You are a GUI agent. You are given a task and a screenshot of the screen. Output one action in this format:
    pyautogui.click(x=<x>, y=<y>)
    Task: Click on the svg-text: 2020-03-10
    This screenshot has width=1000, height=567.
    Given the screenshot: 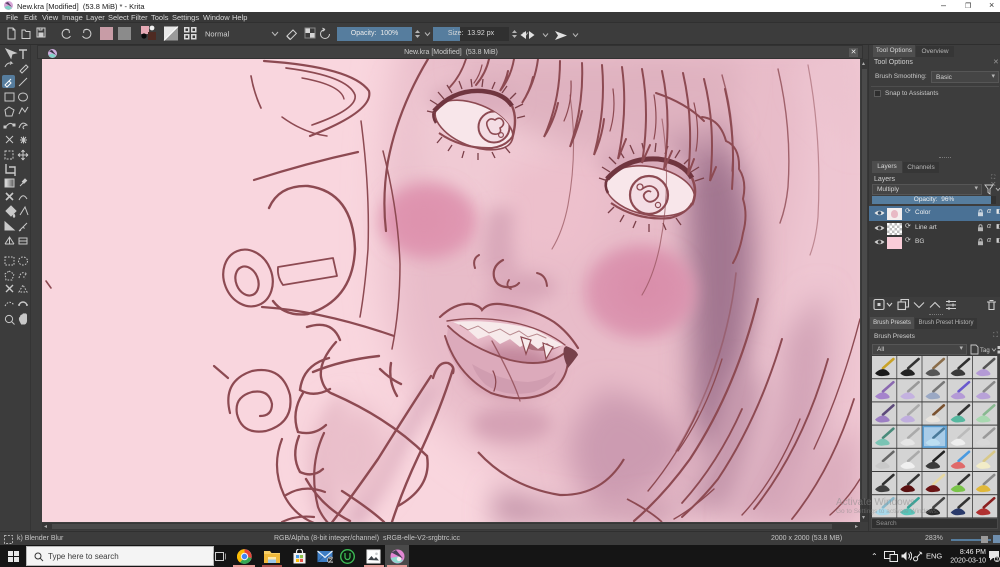 What is the action you would take?
    pyautogui.click(x=968, y=561)
    